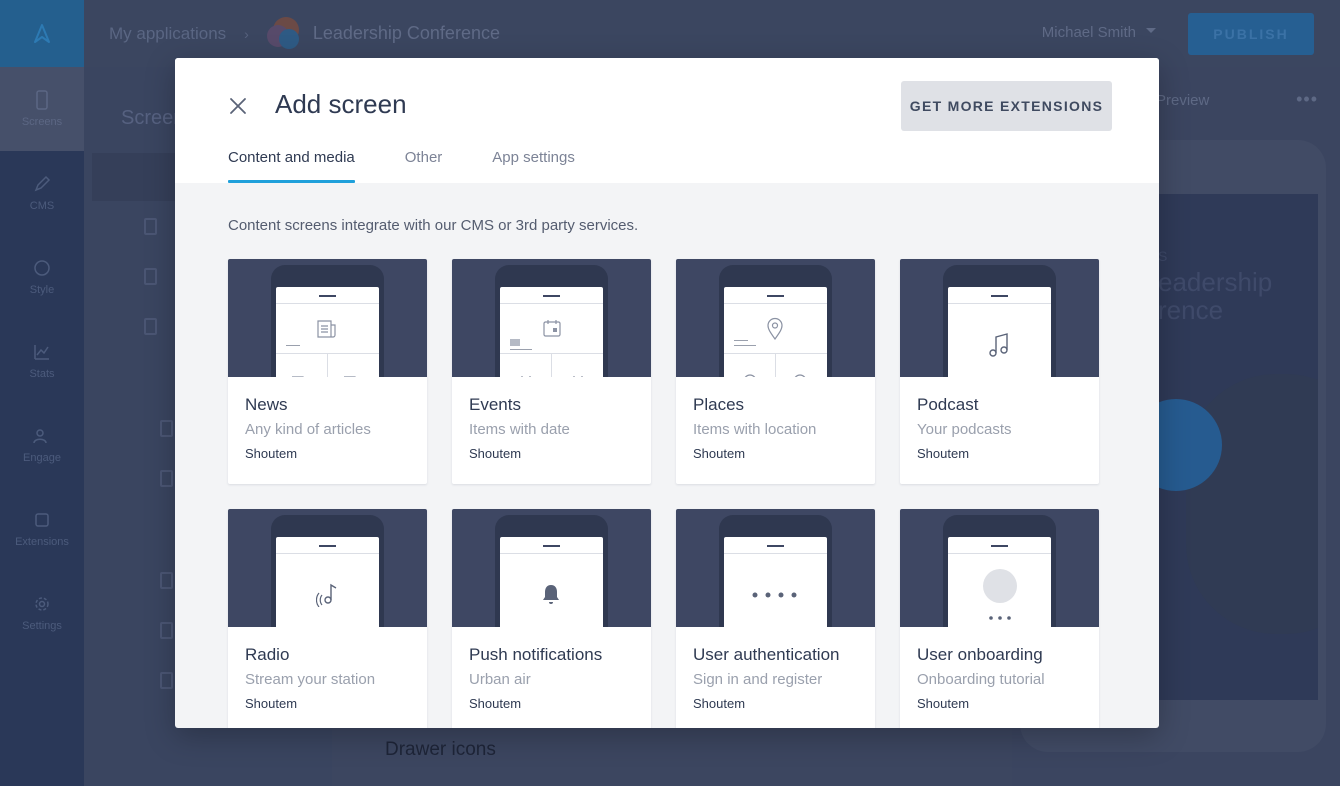 Image resolution: width=1340 pixels, height=786 pixels. What do you see at coordinates (775, 329) in the screenshot?
I see `location-pin-icon` at bounding box center [775, 329].